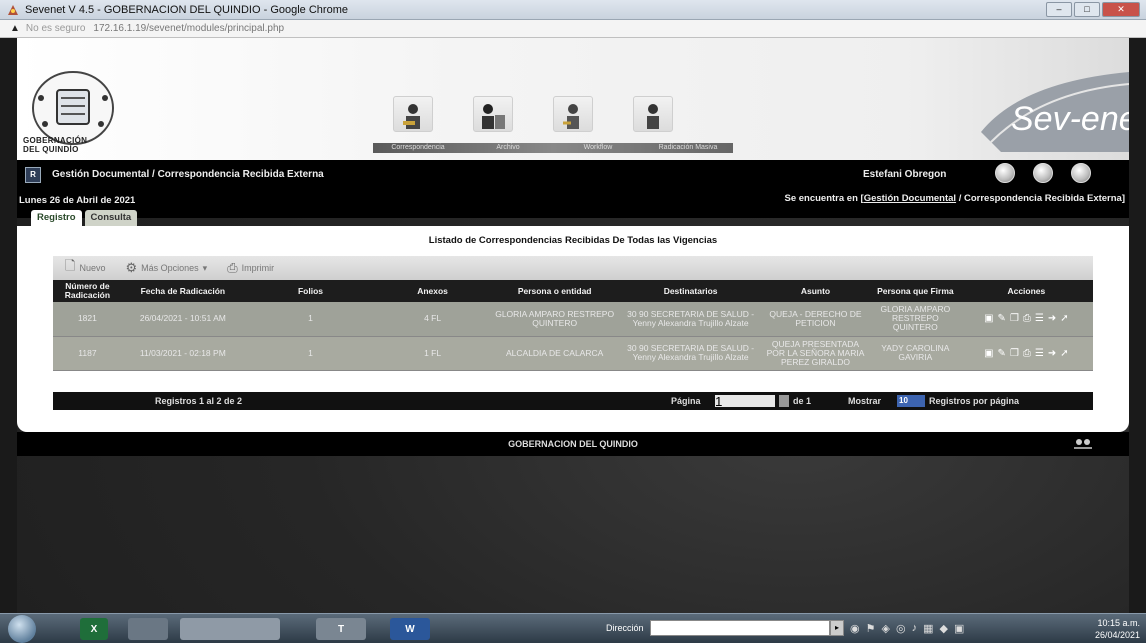 The width and height of the screenshot is (1146, 643). I want to click on tray-icon: ◆, so click(943, 628).